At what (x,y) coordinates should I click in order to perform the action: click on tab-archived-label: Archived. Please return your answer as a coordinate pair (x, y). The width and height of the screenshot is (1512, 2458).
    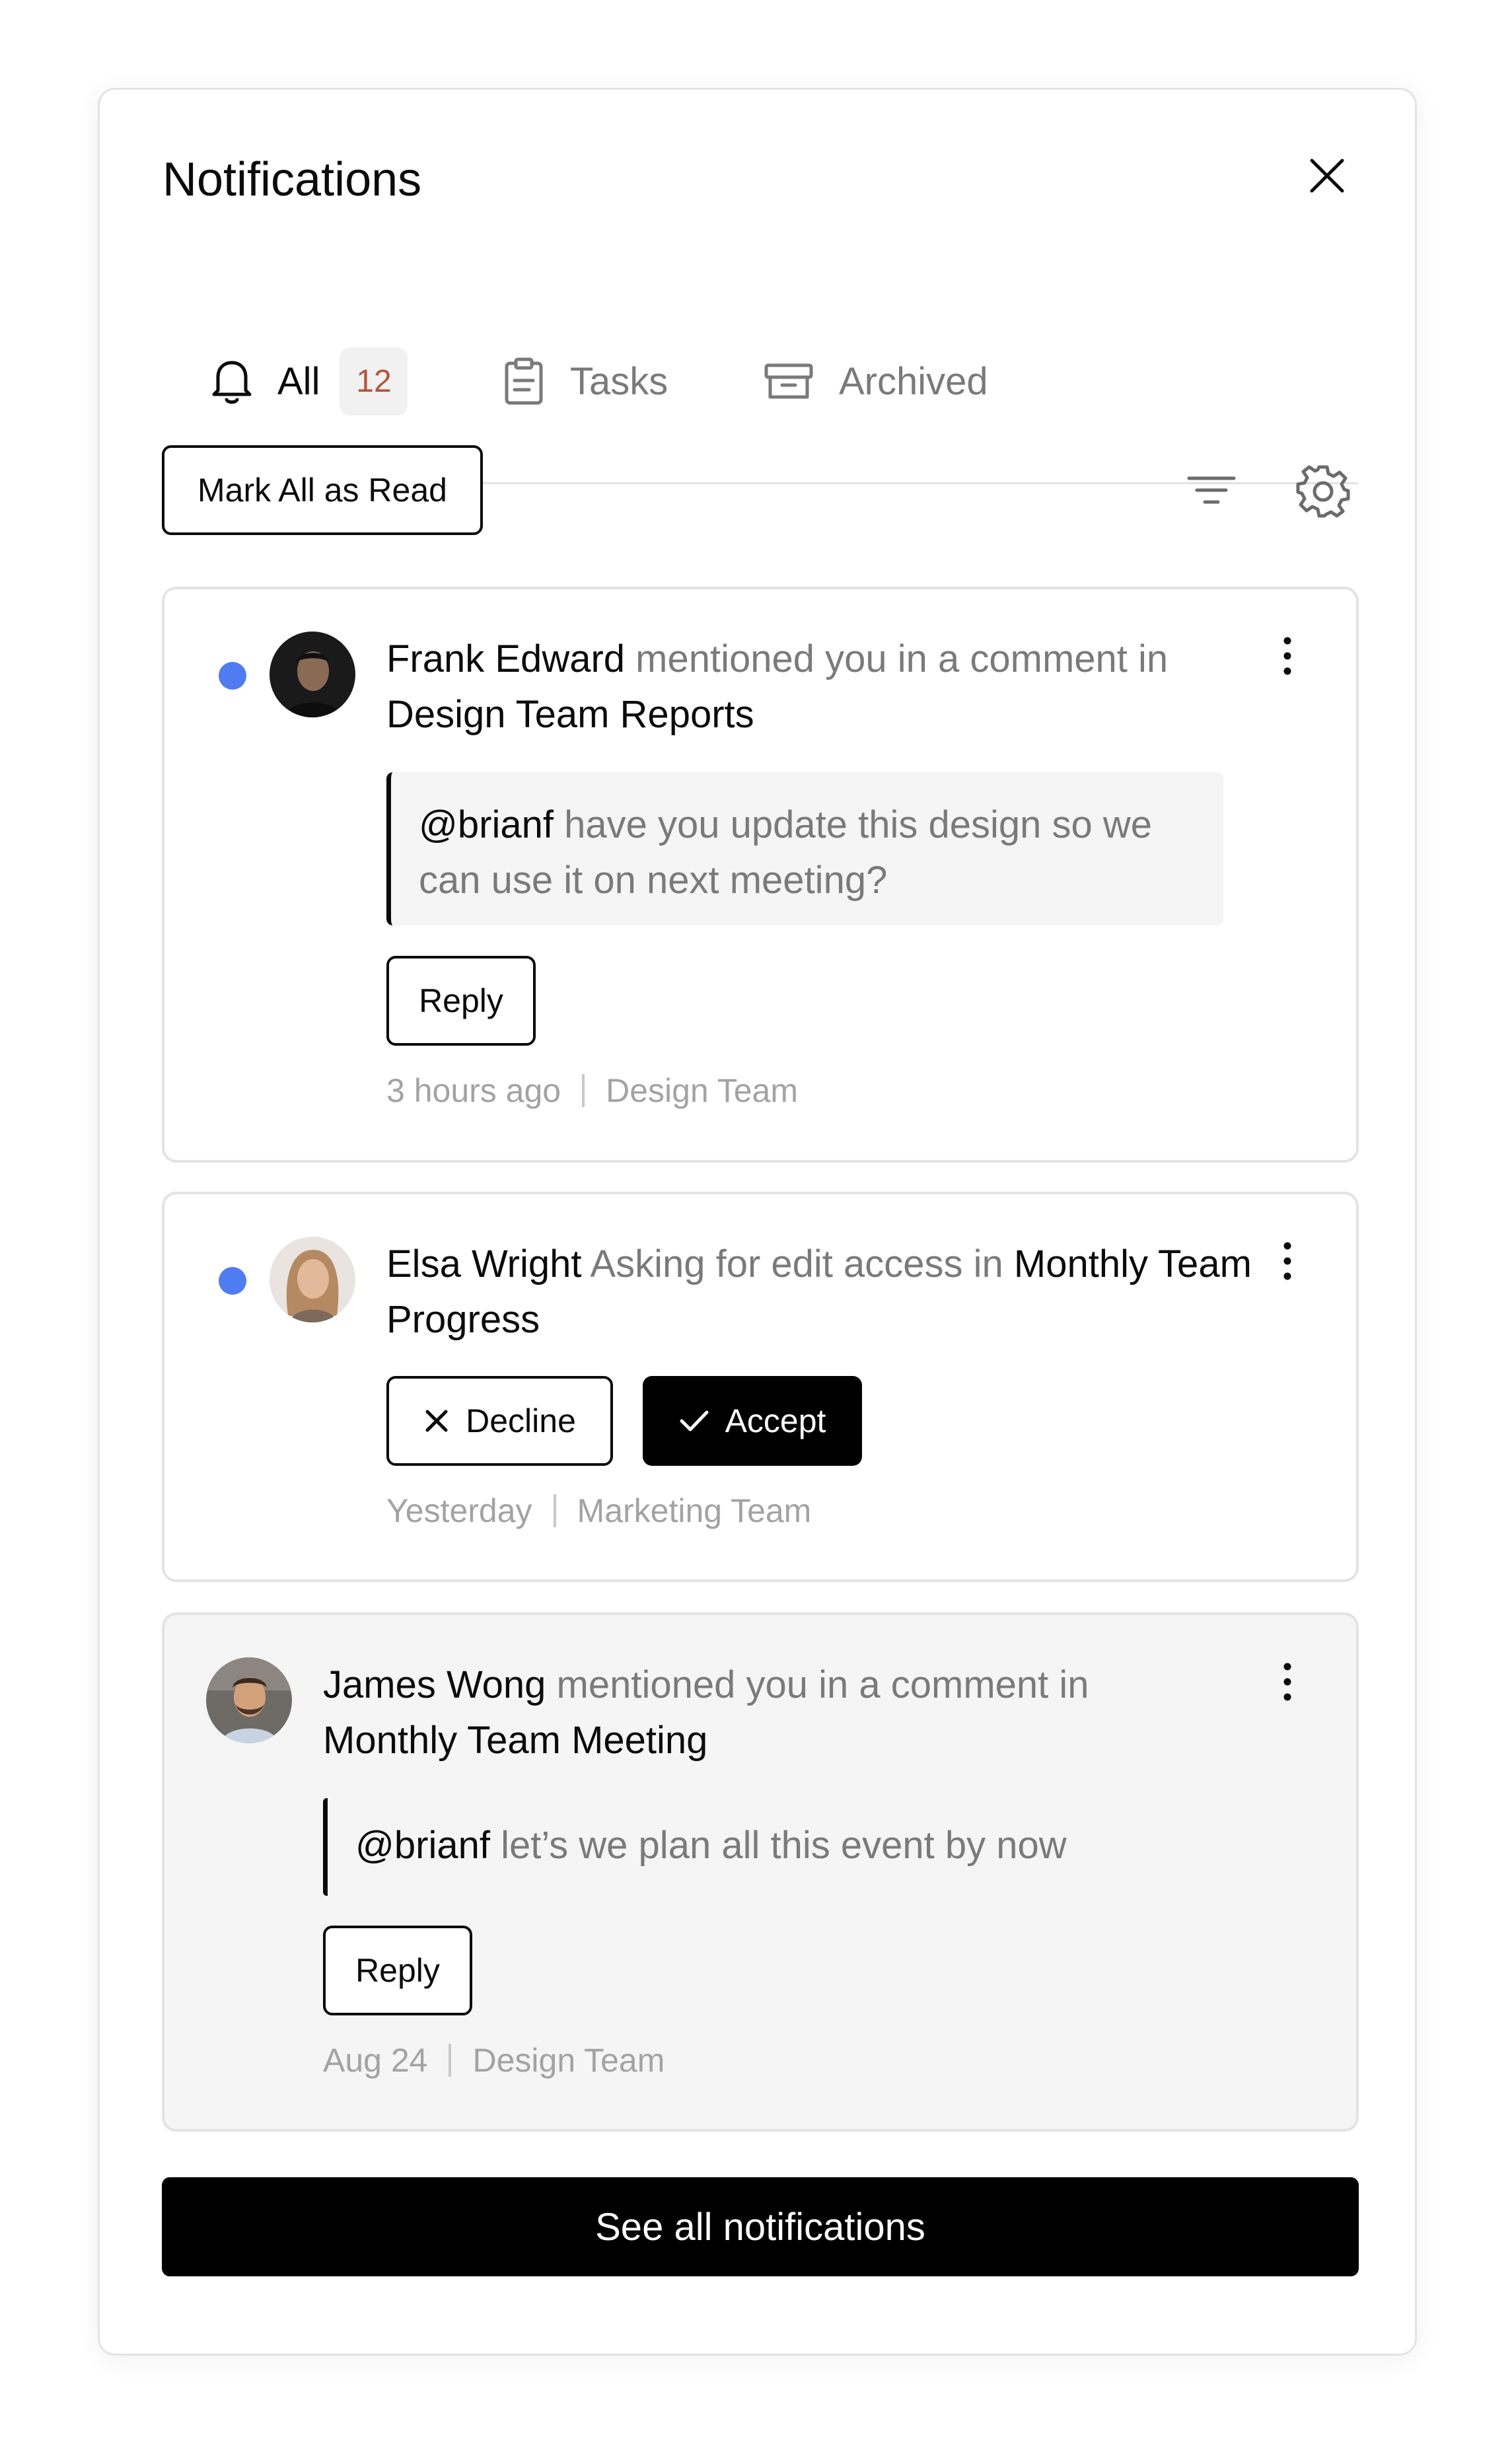
    Looking at the image, I should click on (913, 381).